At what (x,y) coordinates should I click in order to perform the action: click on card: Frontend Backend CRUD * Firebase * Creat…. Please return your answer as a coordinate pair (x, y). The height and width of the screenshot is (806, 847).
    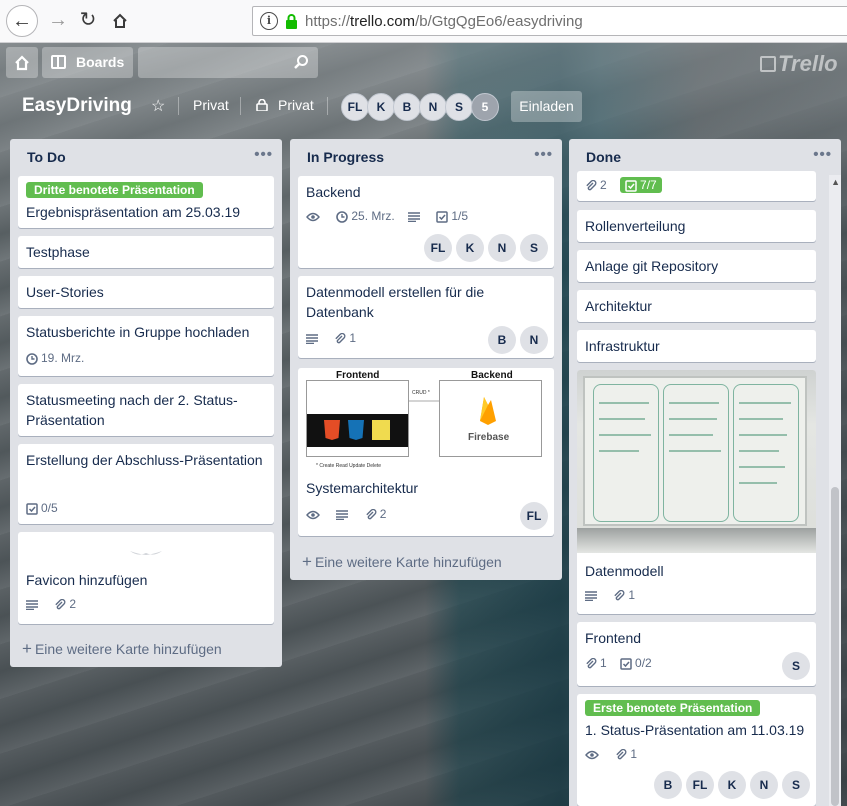
    Looking at the image, I should click on (426, 452).